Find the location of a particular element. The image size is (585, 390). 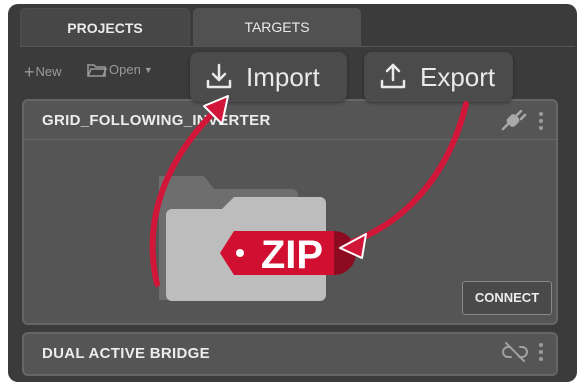

open-label: Open is located at coordinates (125, 69).